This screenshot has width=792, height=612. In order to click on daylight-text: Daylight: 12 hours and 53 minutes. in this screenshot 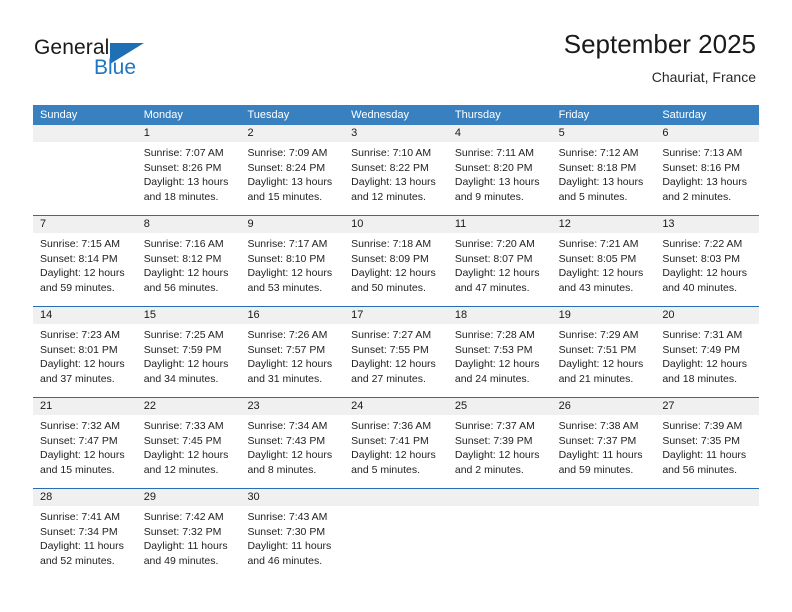, I will do `click(290, 280)`.